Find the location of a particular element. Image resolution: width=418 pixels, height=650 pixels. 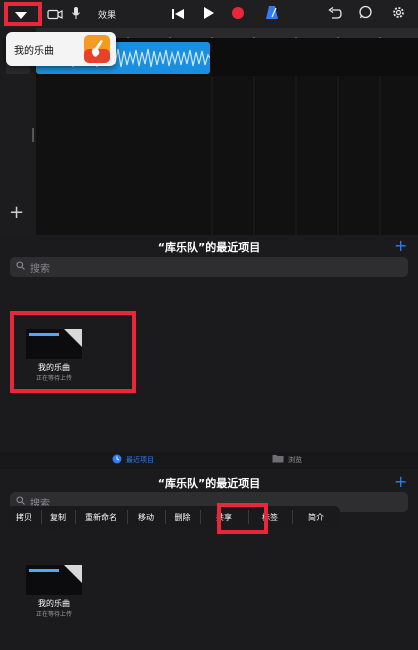

microphone-button is located at coordinates (76, 14).